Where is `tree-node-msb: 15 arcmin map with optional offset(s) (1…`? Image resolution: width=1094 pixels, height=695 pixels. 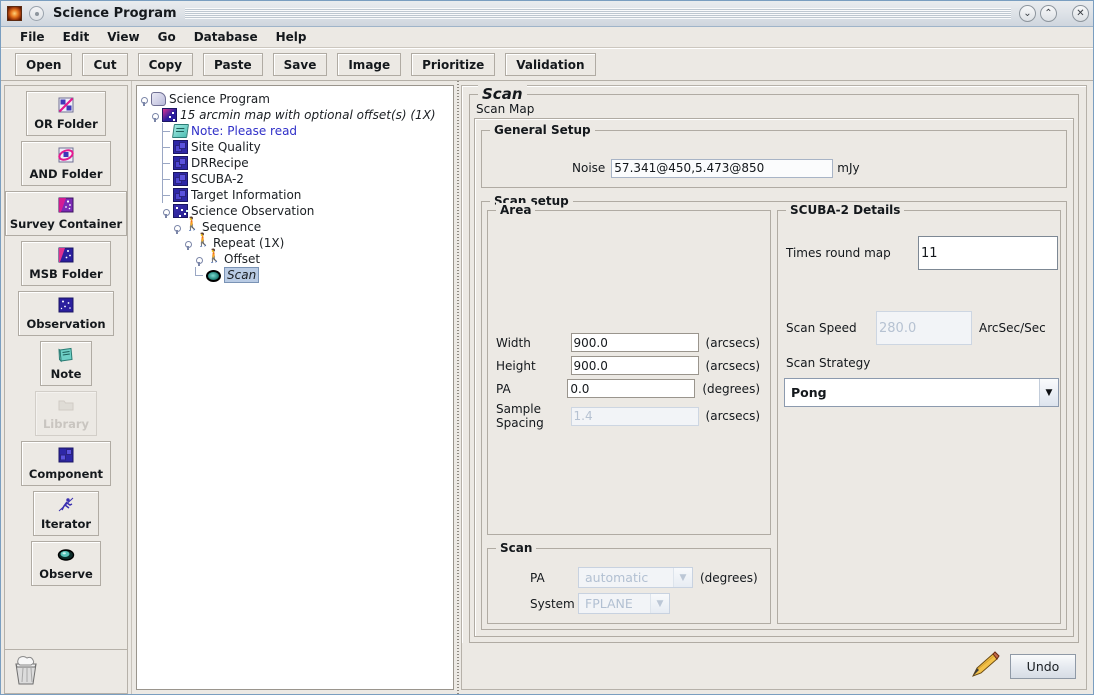
tree-node-msb: 15 arcmin map with optional offset(s) (1… is located at coordinates (296, 115).